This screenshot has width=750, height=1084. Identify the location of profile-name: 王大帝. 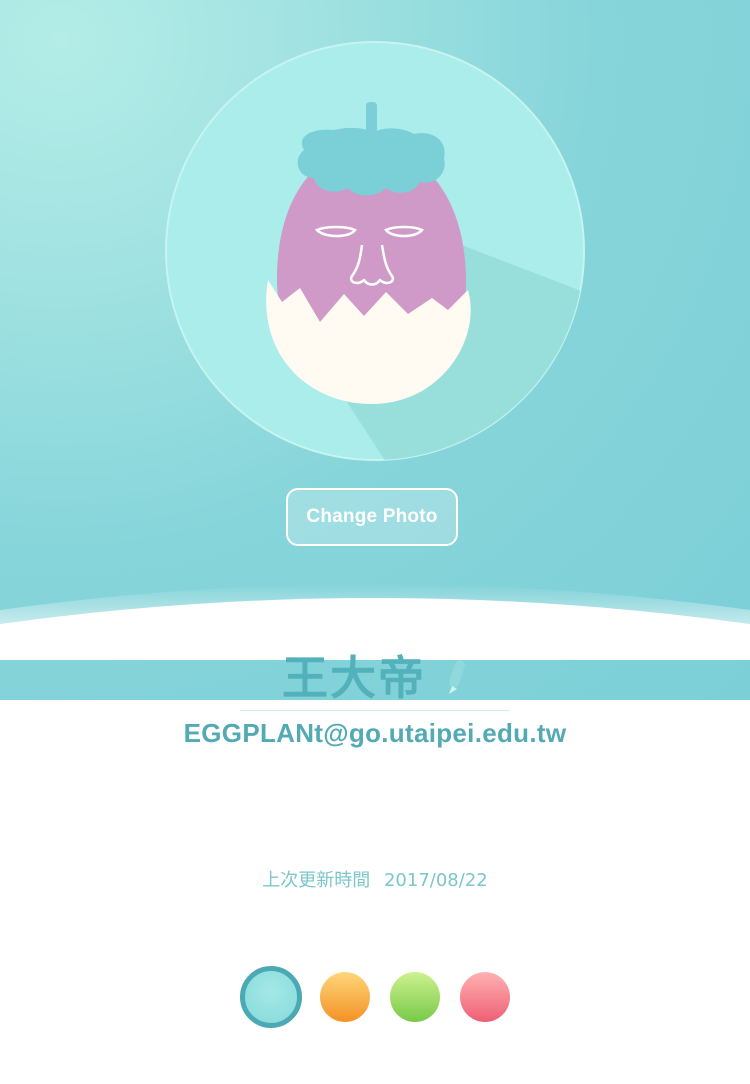
(354, 678).